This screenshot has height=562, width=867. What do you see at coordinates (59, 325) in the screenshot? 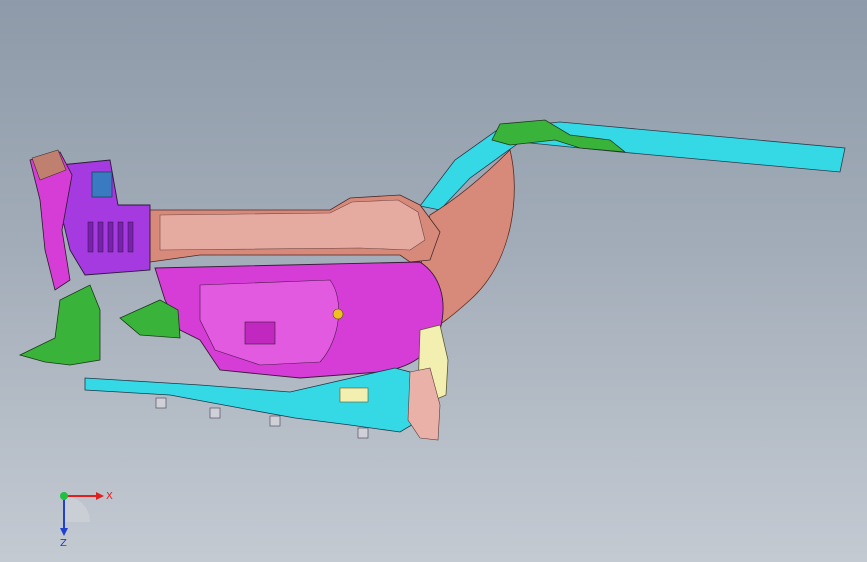
I see `front-bracket-green-part` at bounding box center [59, 325].